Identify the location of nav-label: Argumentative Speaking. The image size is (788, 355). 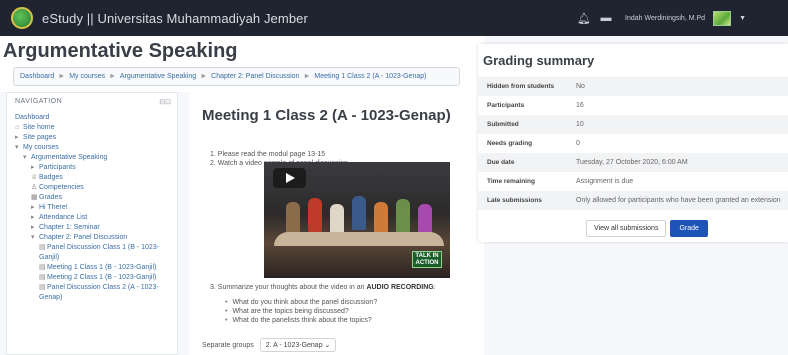
(69, 157).